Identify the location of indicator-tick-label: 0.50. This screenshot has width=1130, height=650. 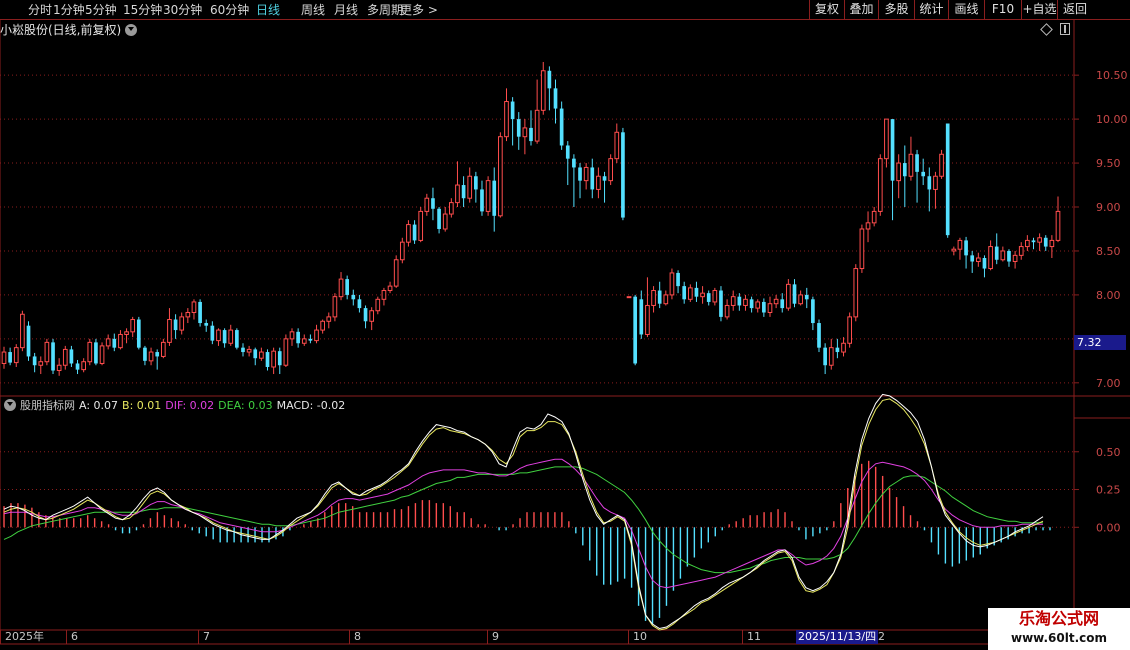
(1108, 452).